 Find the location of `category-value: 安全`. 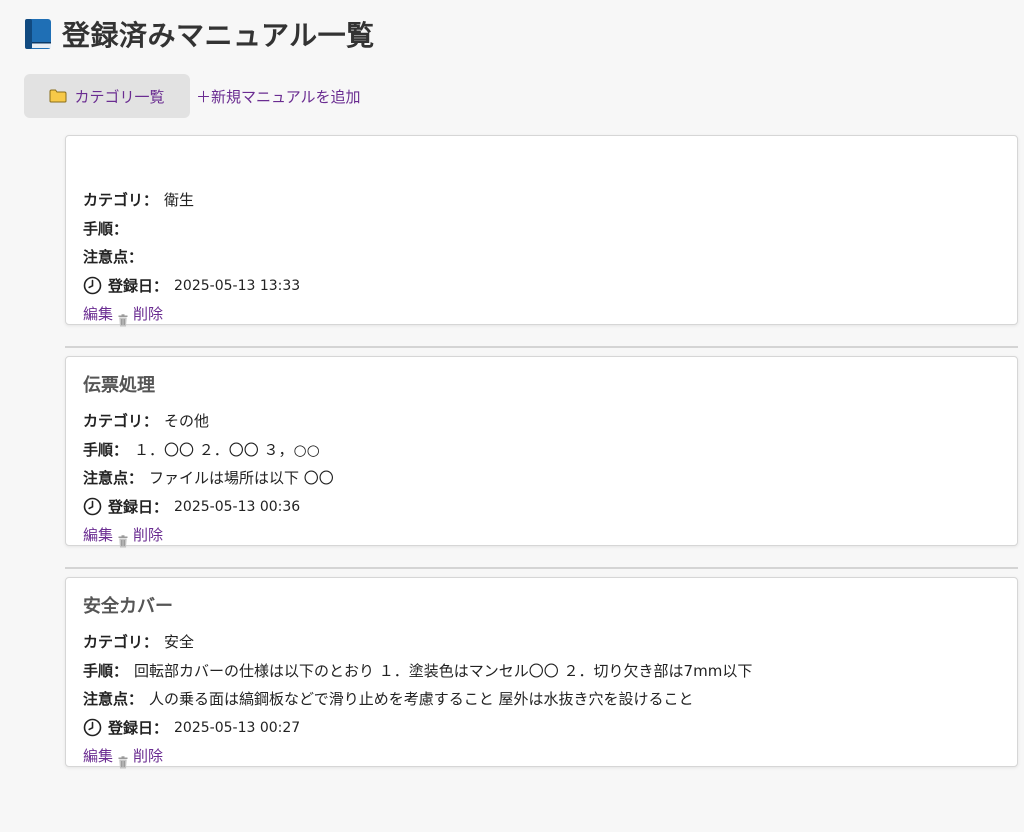

category-value: 安全 is located at coordinates (179, 642).